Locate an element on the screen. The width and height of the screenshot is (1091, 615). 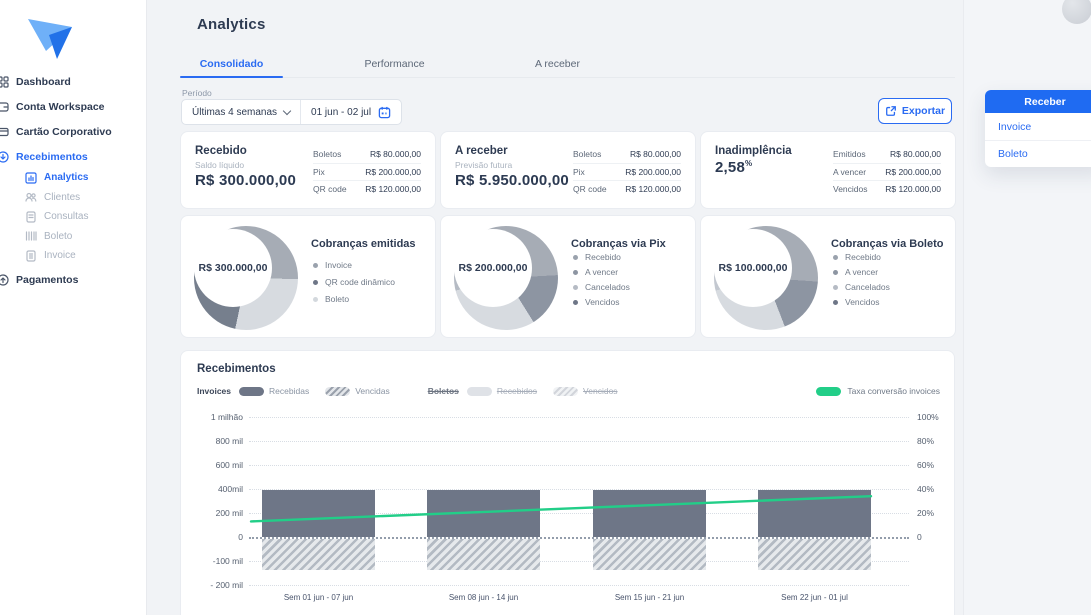
receber-item-invoice: Invoice is located at coordinates (1038, 126).